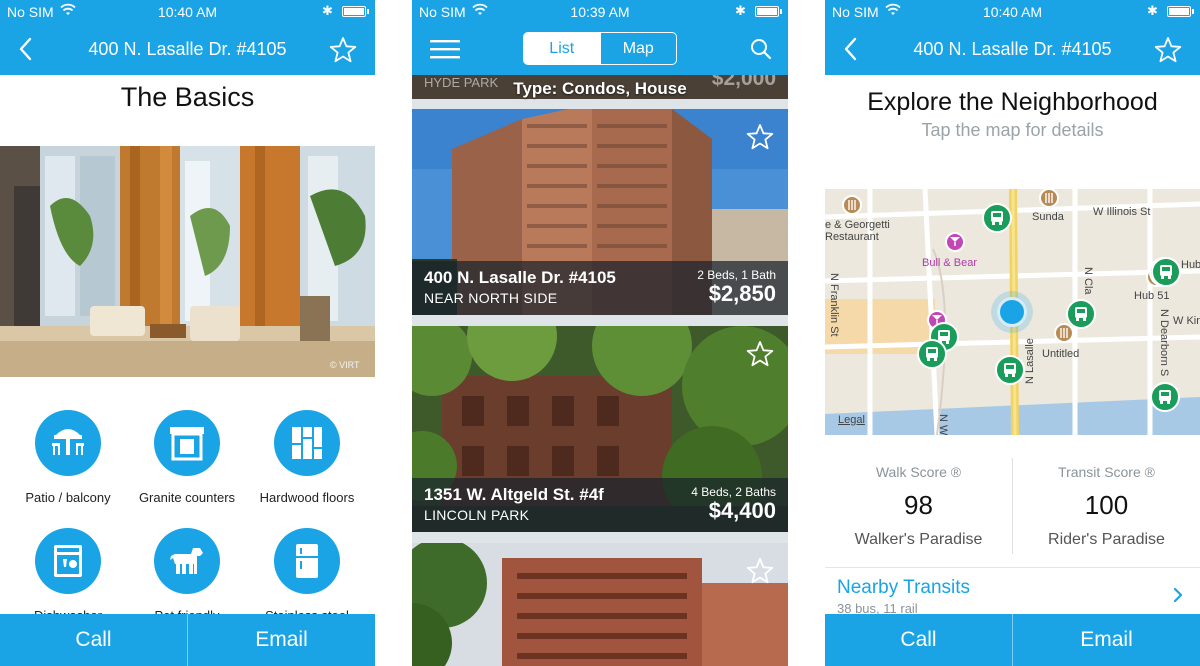 The width and height of the screenshot is (1200, 666). Describe the element at coordinates (68, 497) in the screenshot. I see `amenity-label: Patio / balcony` at that location.